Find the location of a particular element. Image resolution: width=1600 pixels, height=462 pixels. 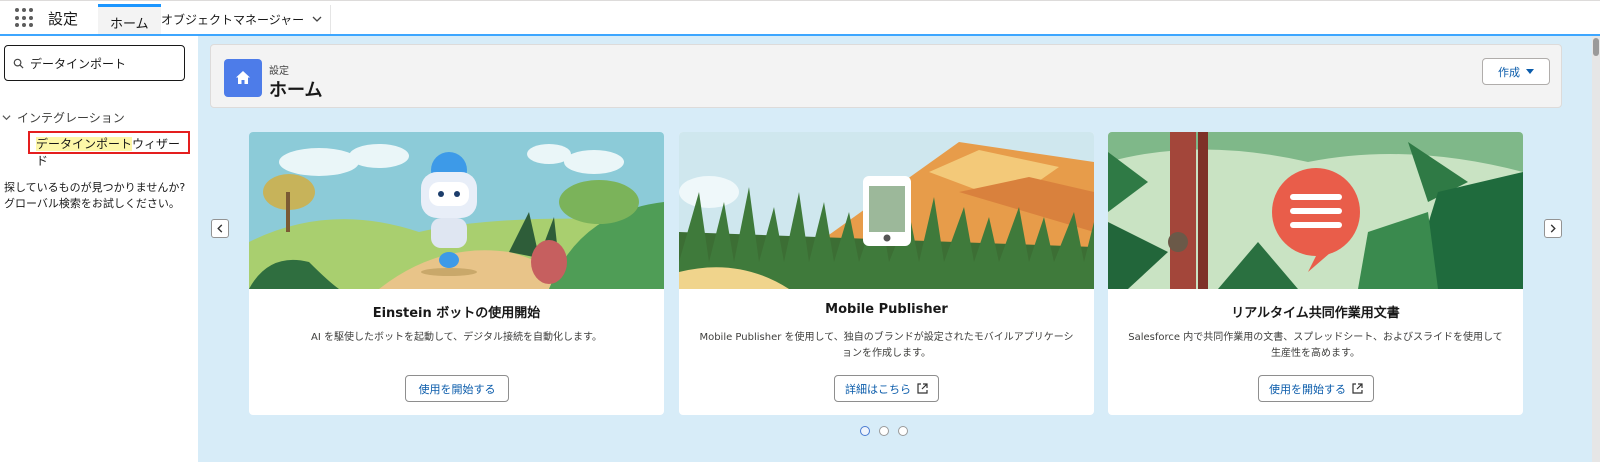

create-menu-button: 作成 is located at coordinates (1516, 71).